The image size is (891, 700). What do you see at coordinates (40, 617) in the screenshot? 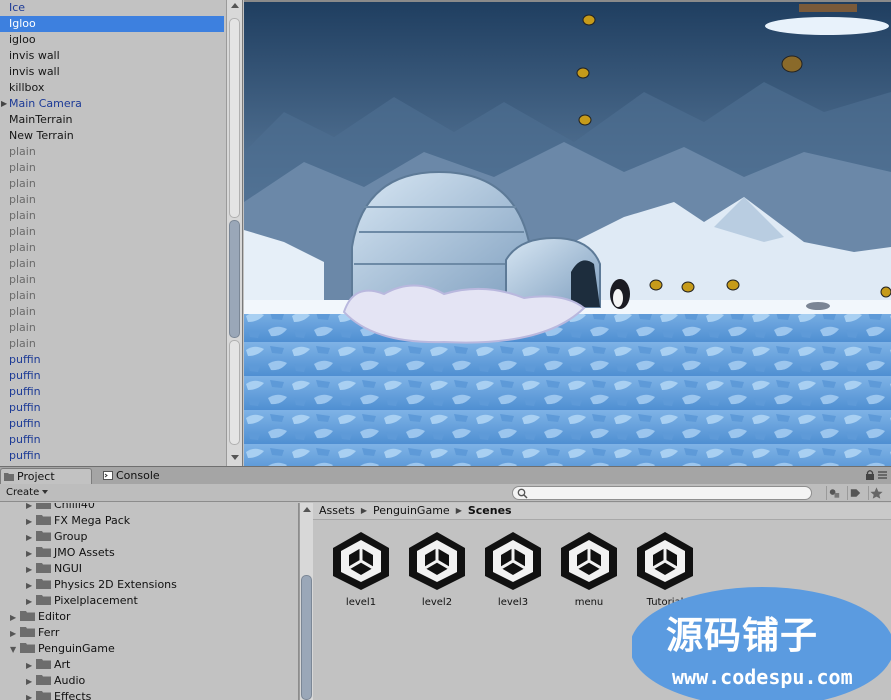
I see `folder-tree-item: ▶ Editor` at bounding box center [40, 617].